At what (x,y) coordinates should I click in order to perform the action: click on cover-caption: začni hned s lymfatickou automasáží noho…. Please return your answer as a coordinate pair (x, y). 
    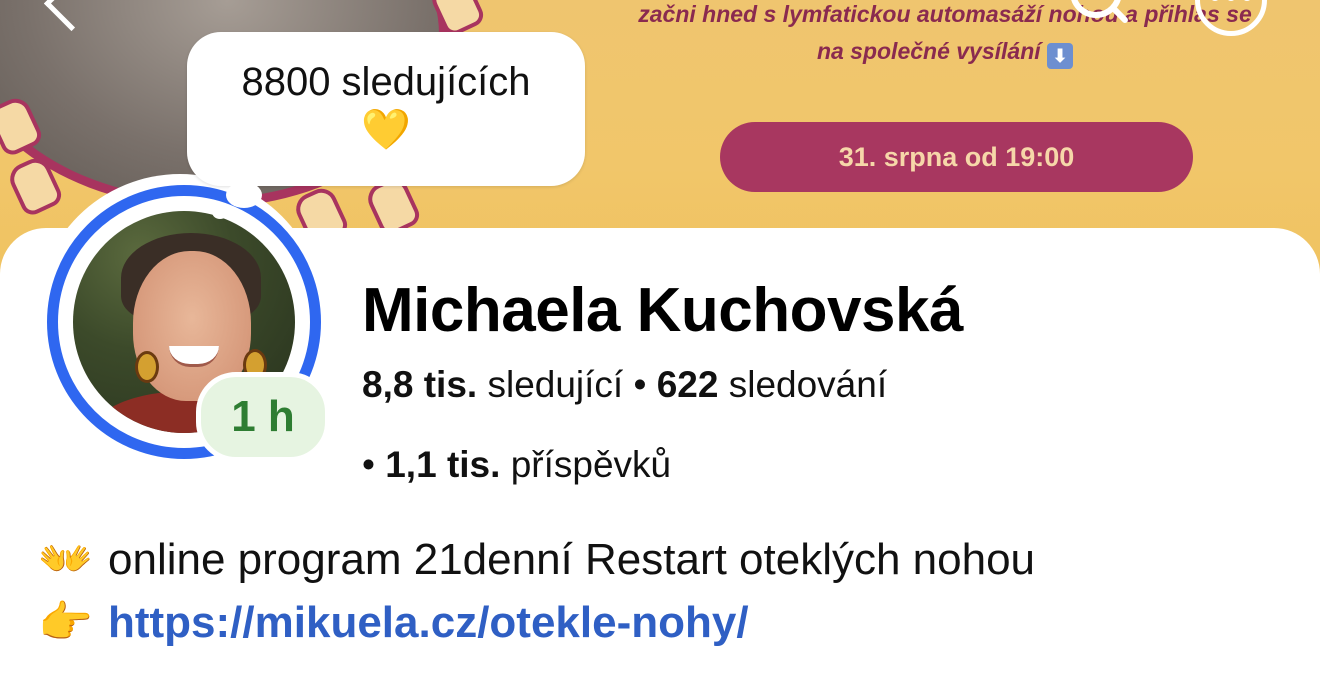
    Looking at the image, I should click on (945, 35).